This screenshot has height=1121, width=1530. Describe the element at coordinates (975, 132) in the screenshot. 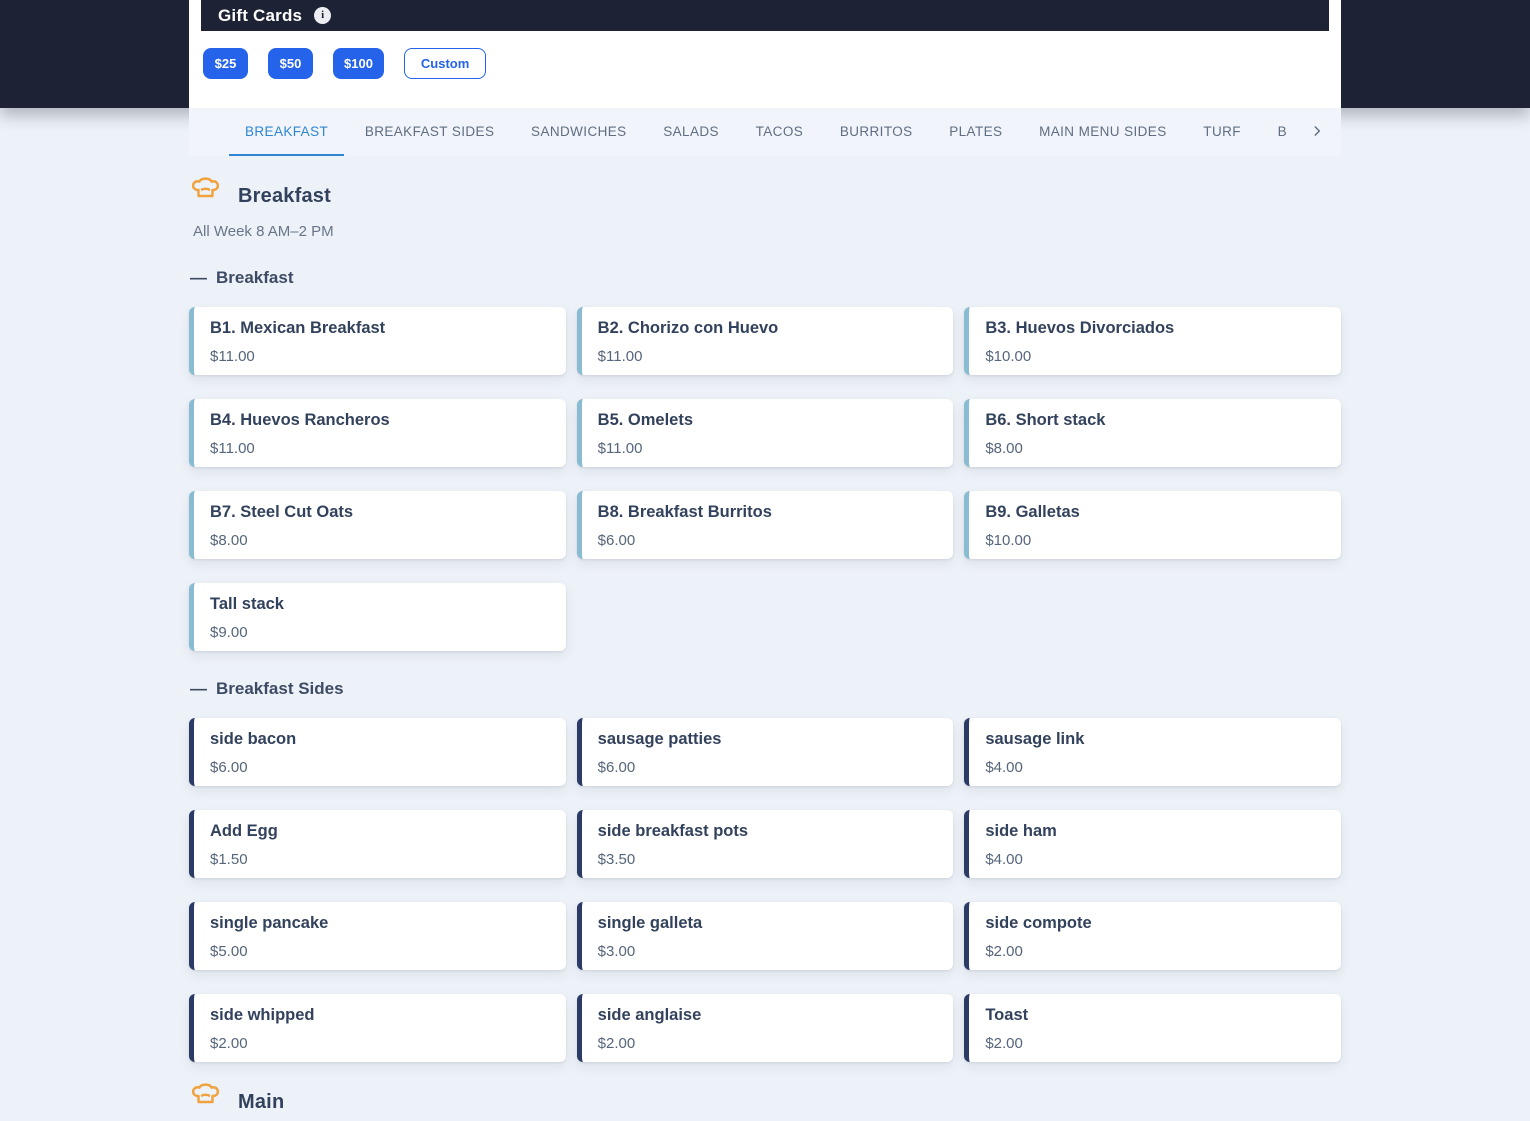

I see `tab-plates: PLATES` at that location.